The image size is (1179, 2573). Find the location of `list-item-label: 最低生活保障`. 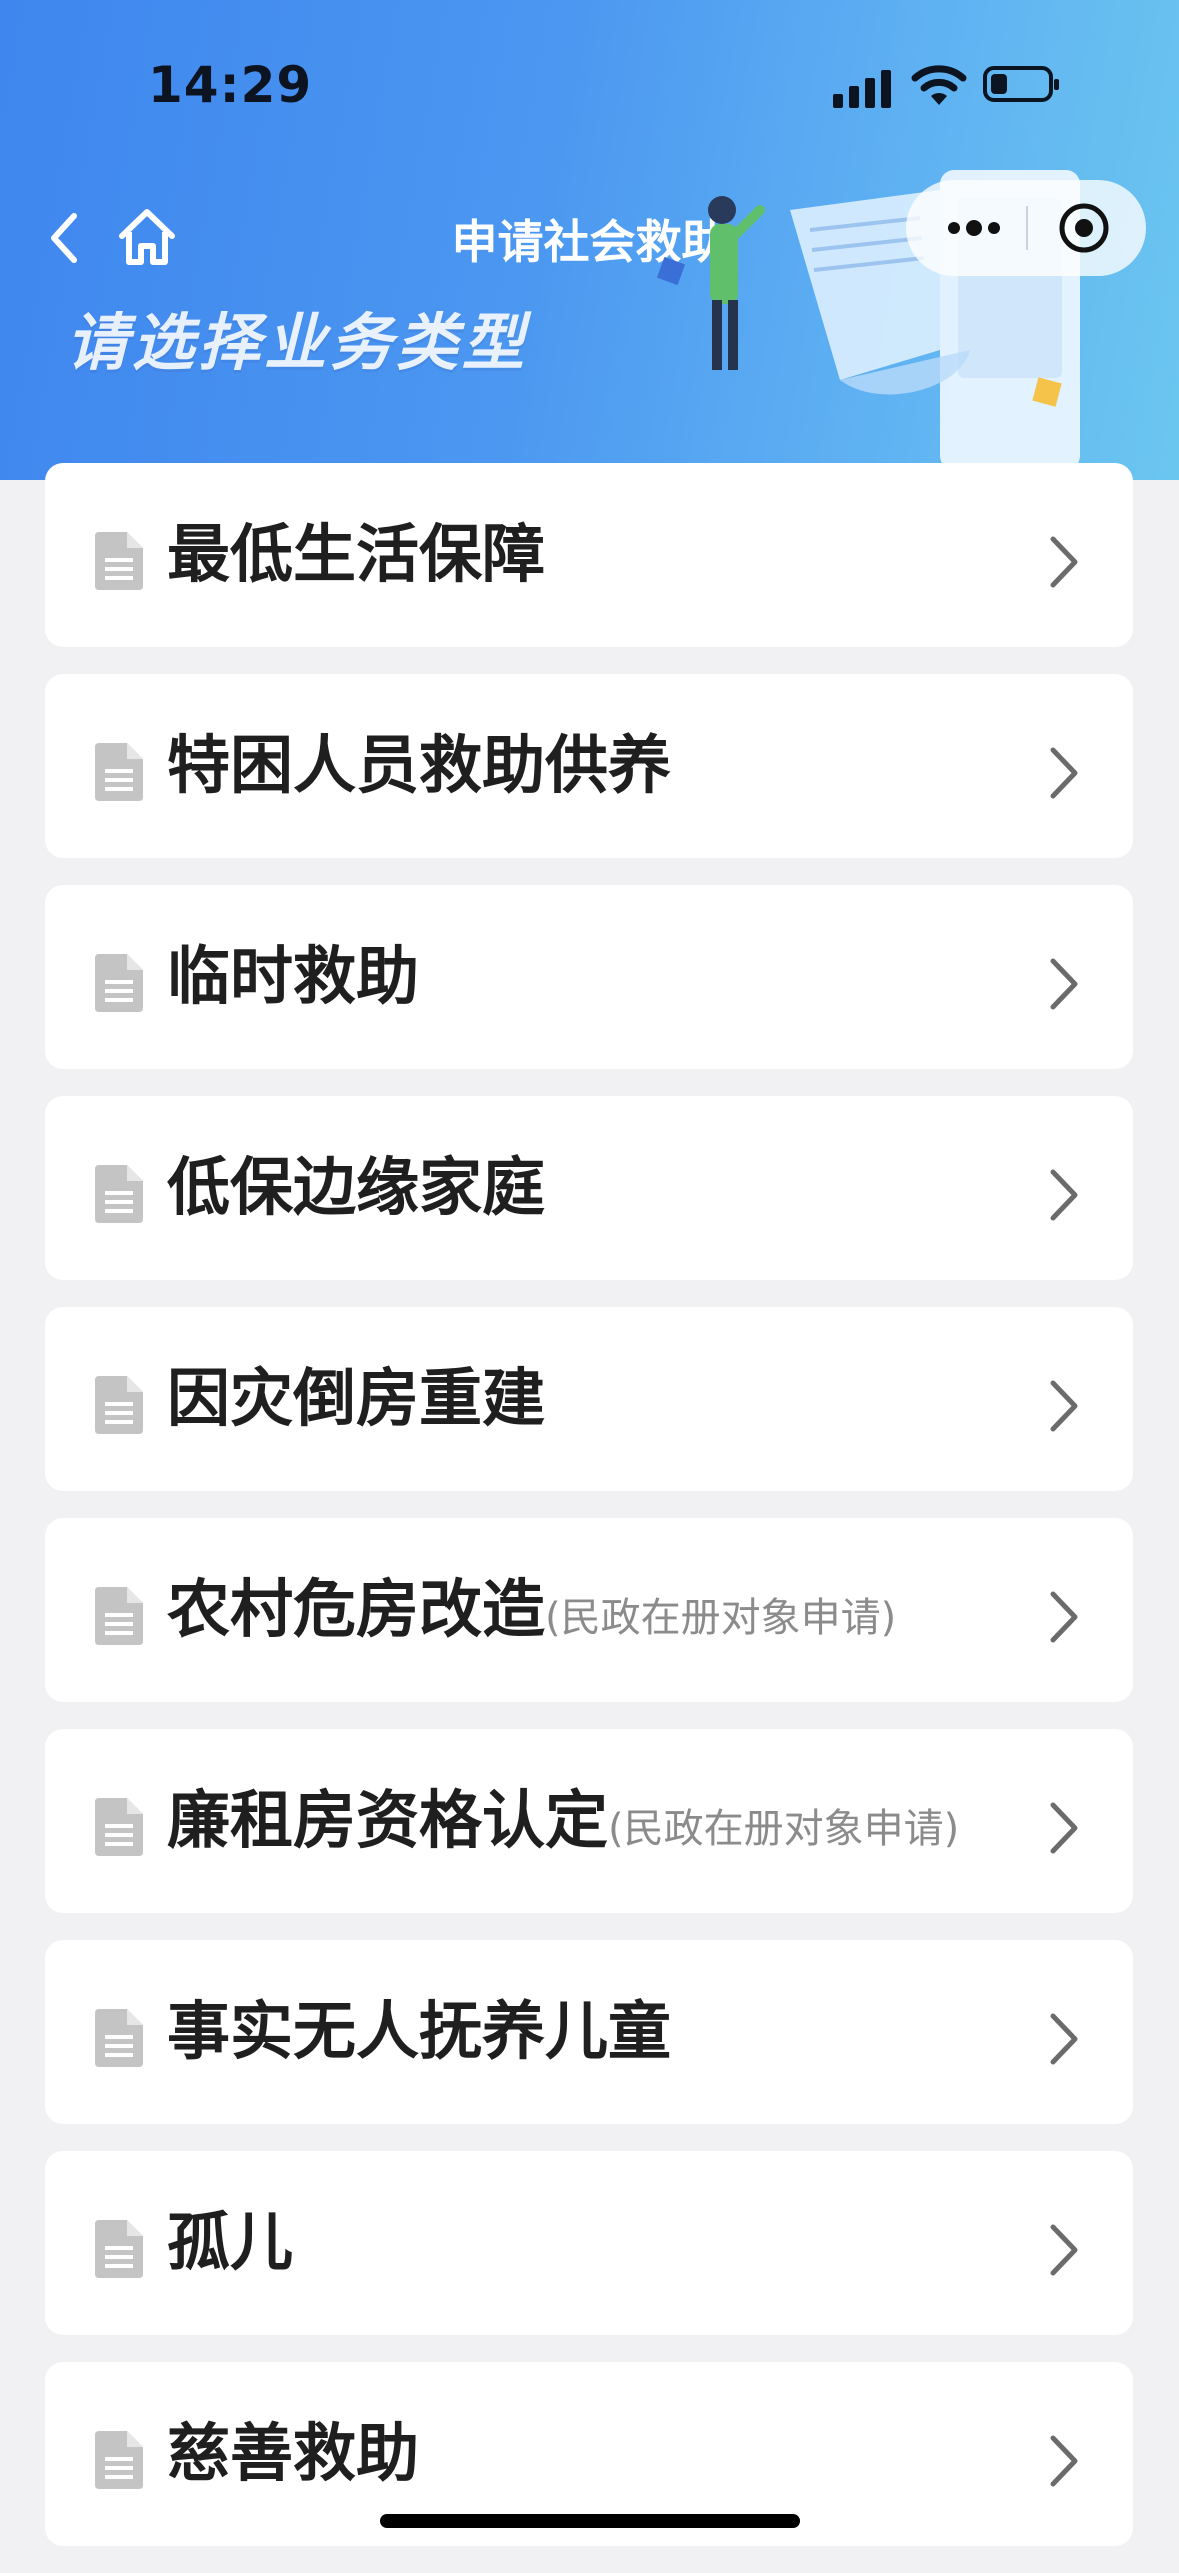

list-item-label: 最低生活保障 is located at coordinates (356, 554).